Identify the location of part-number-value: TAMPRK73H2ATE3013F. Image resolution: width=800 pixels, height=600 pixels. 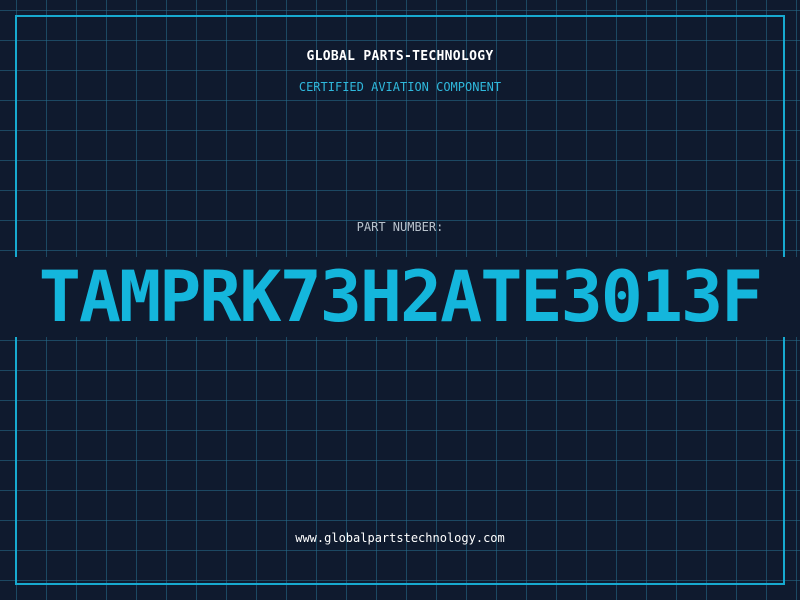
(401, 297).